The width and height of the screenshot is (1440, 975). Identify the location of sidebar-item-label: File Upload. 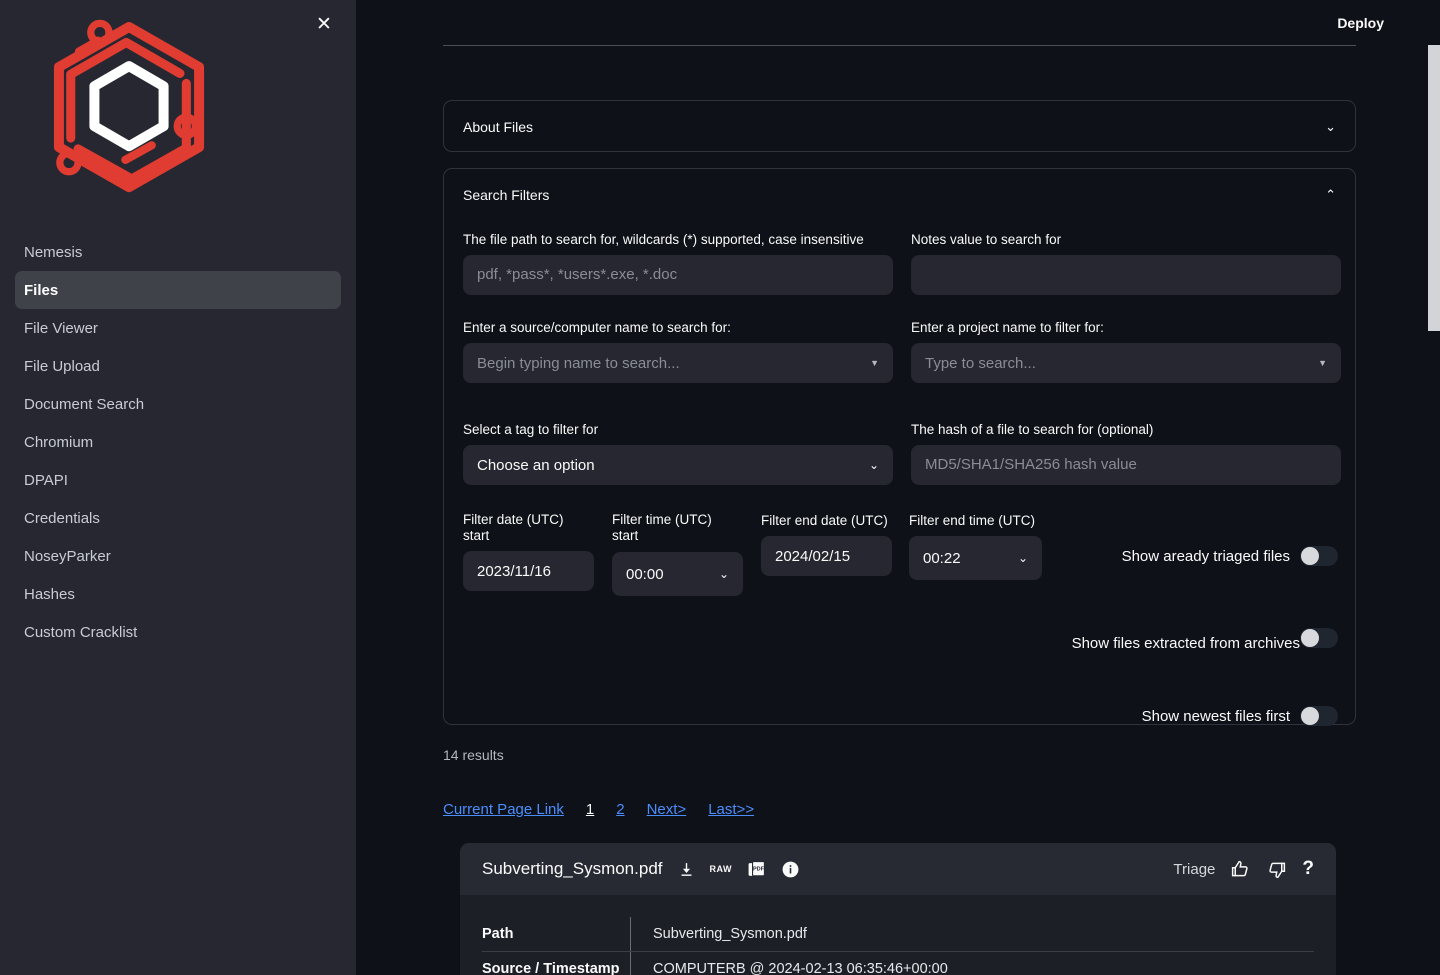
(62, 366).